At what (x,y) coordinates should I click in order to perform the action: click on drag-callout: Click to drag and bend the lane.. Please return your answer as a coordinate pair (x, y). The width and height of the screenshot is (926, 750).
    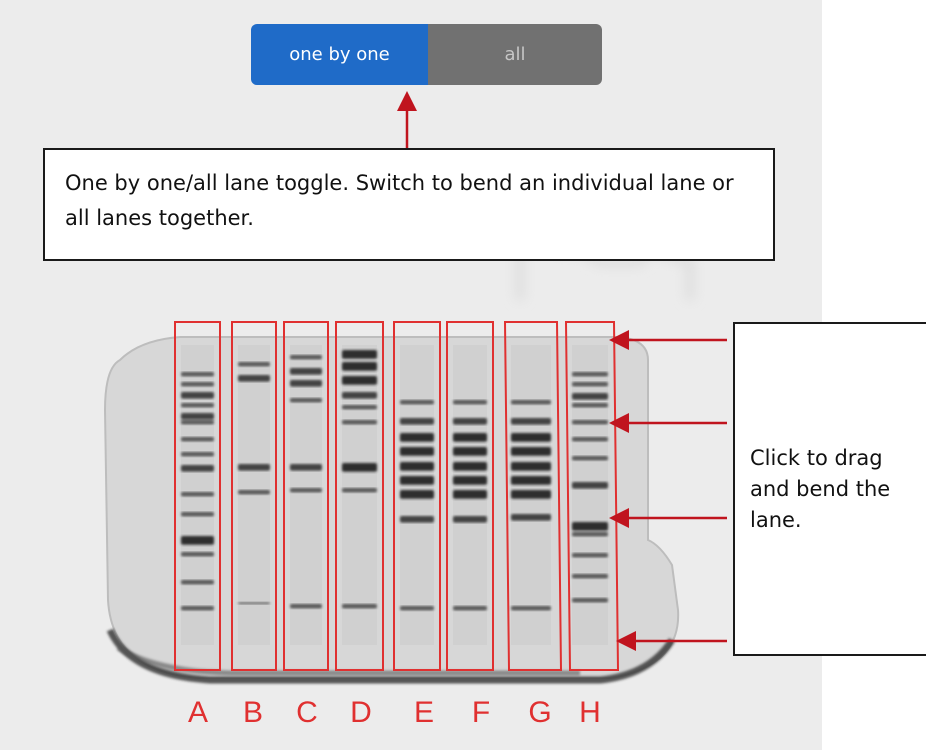
    Looking at the image, I should click on (829, 489).